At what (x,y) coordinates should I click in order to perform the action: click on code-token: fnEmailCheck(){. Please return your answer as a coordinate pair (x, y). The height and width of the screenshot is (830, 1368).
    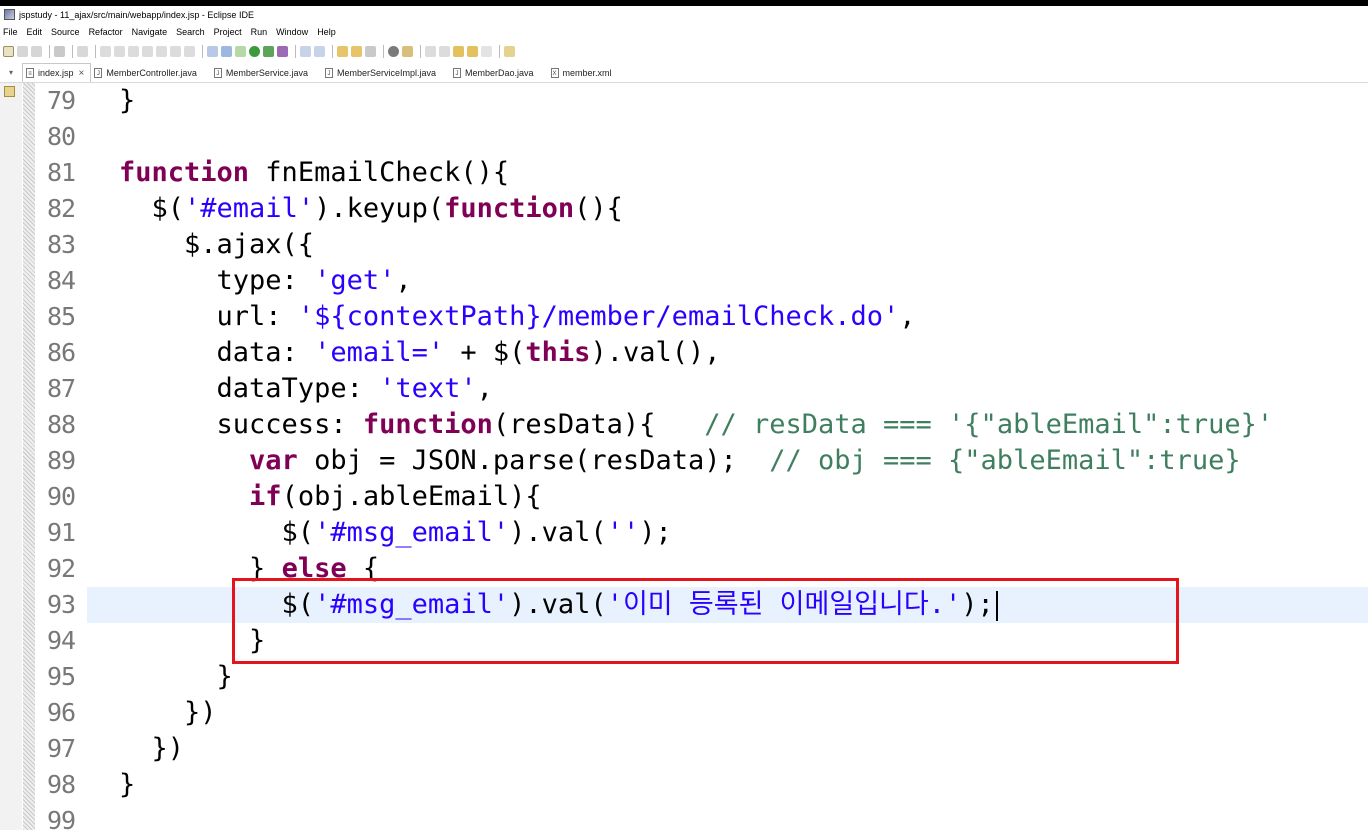
    Looking at the image, I should click on (379, 172).